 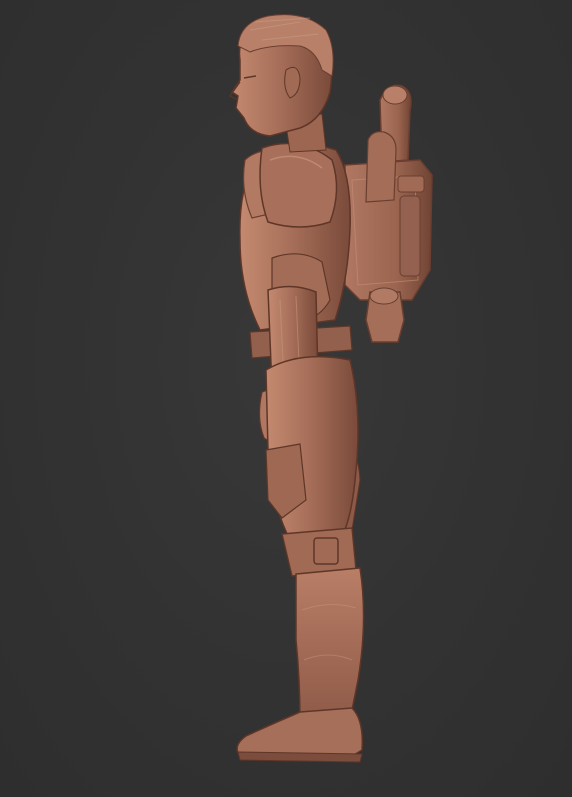 I want to click on head, so click(x=281, y=83).